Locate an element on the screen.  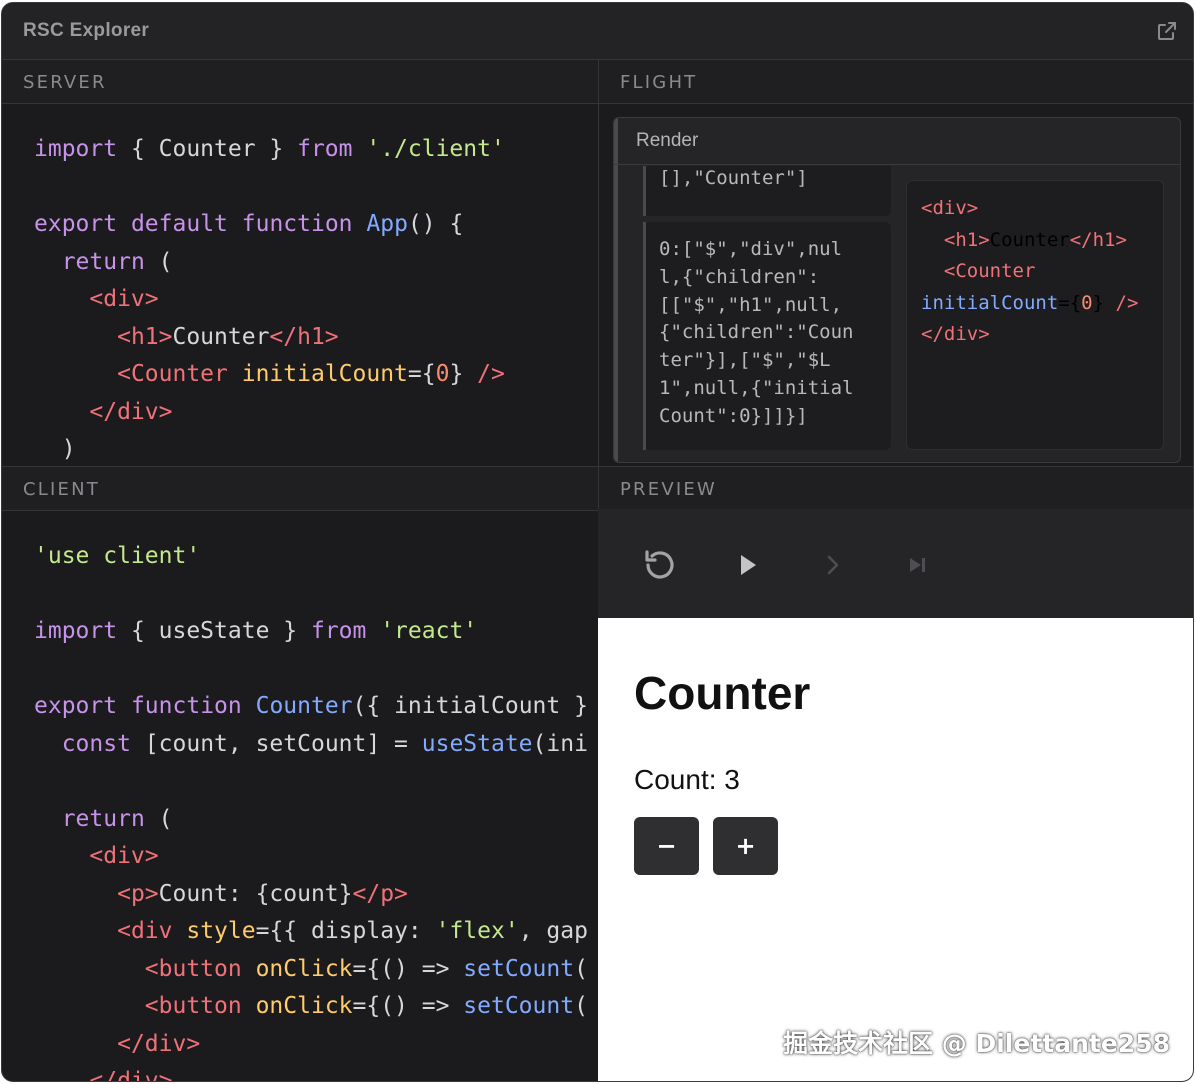
flight-chunk-previous: [],"Counter"] is located at coordinates (767, 191).